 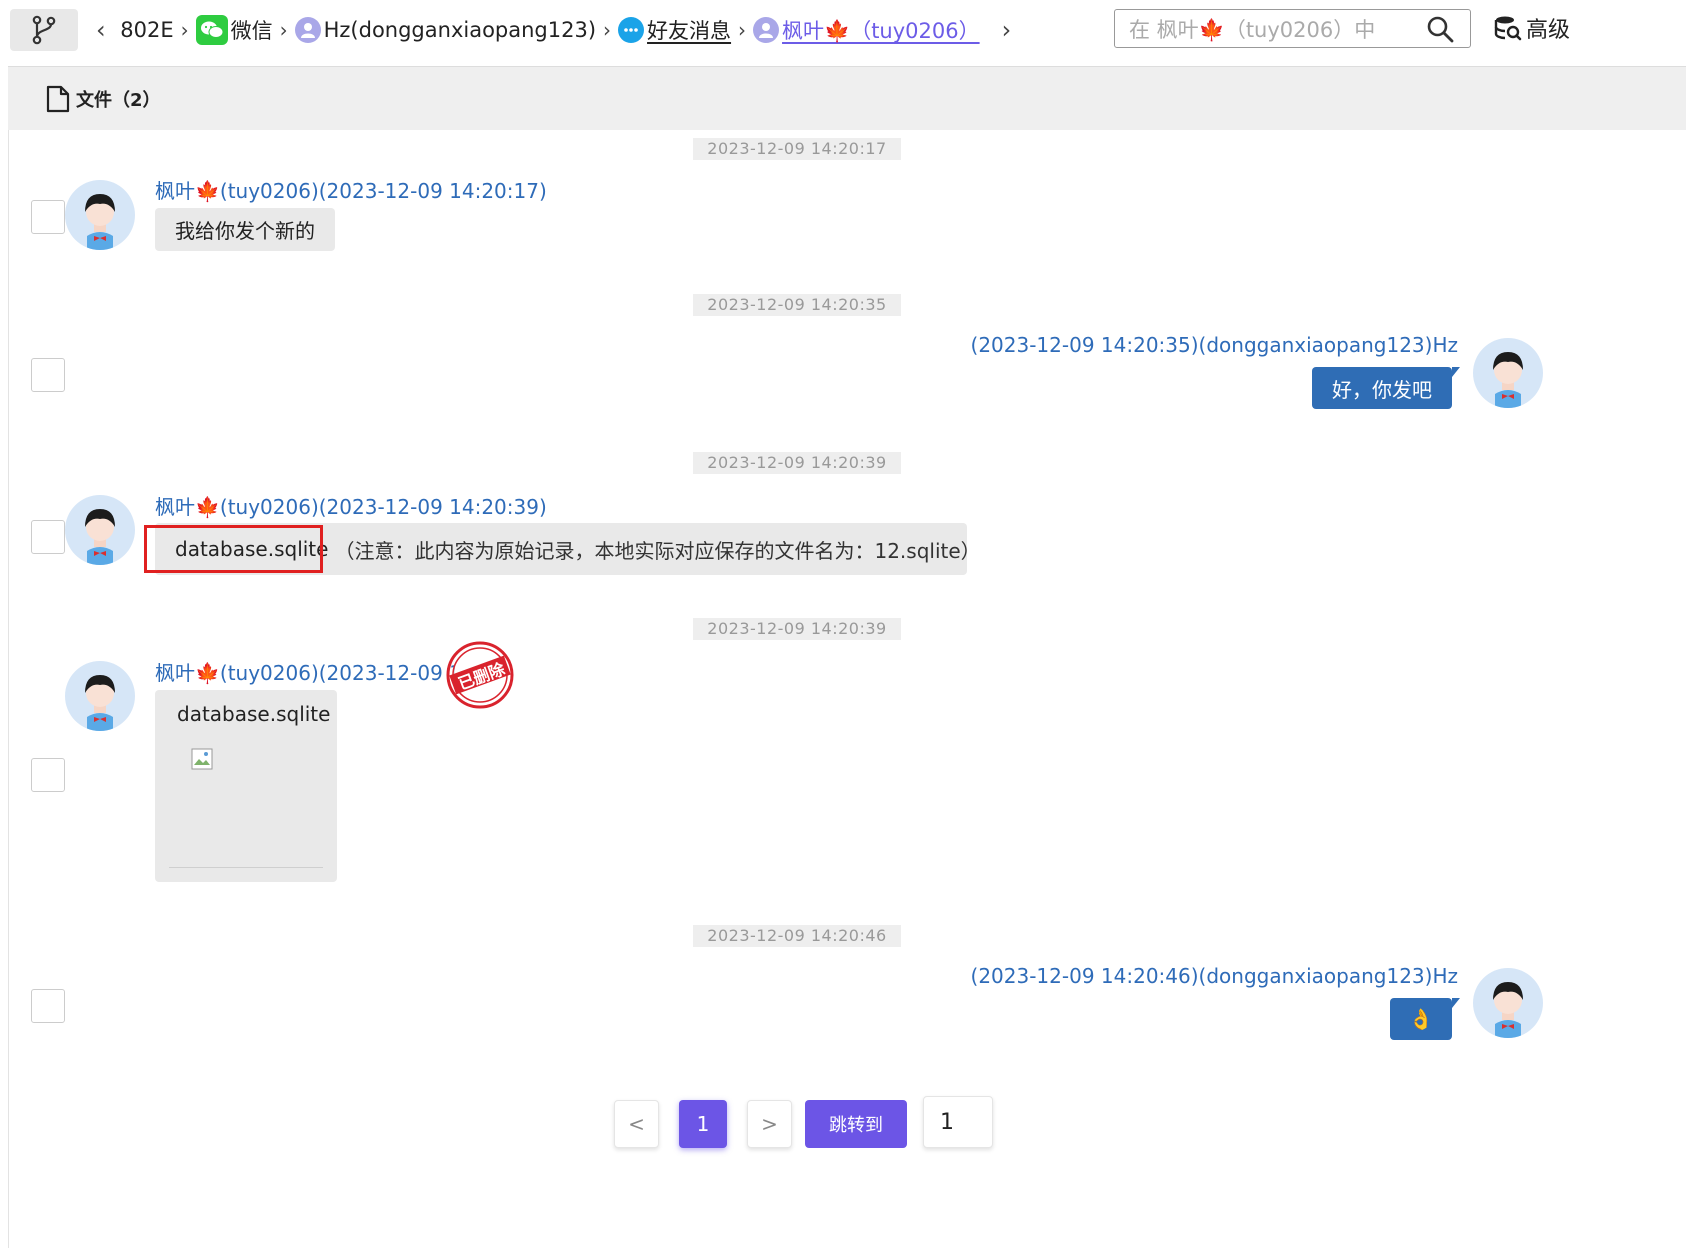 What do you see at coordinates (101, 30) in the screenshot?
I see `back-arrow-icon: ‹` at bounding box center [101, 30].